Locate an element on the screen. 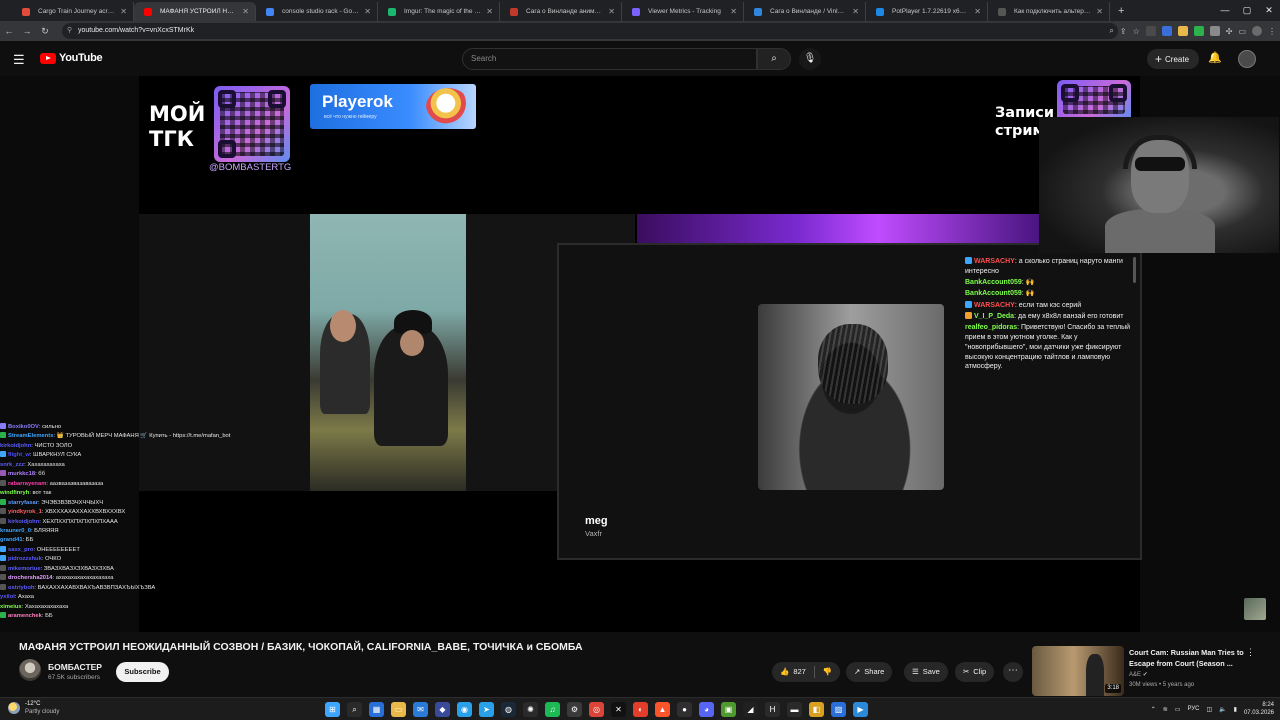  browser-tab: Сага о Винланде / Vinland Sag ✕ is located at coordinates (805, 11).